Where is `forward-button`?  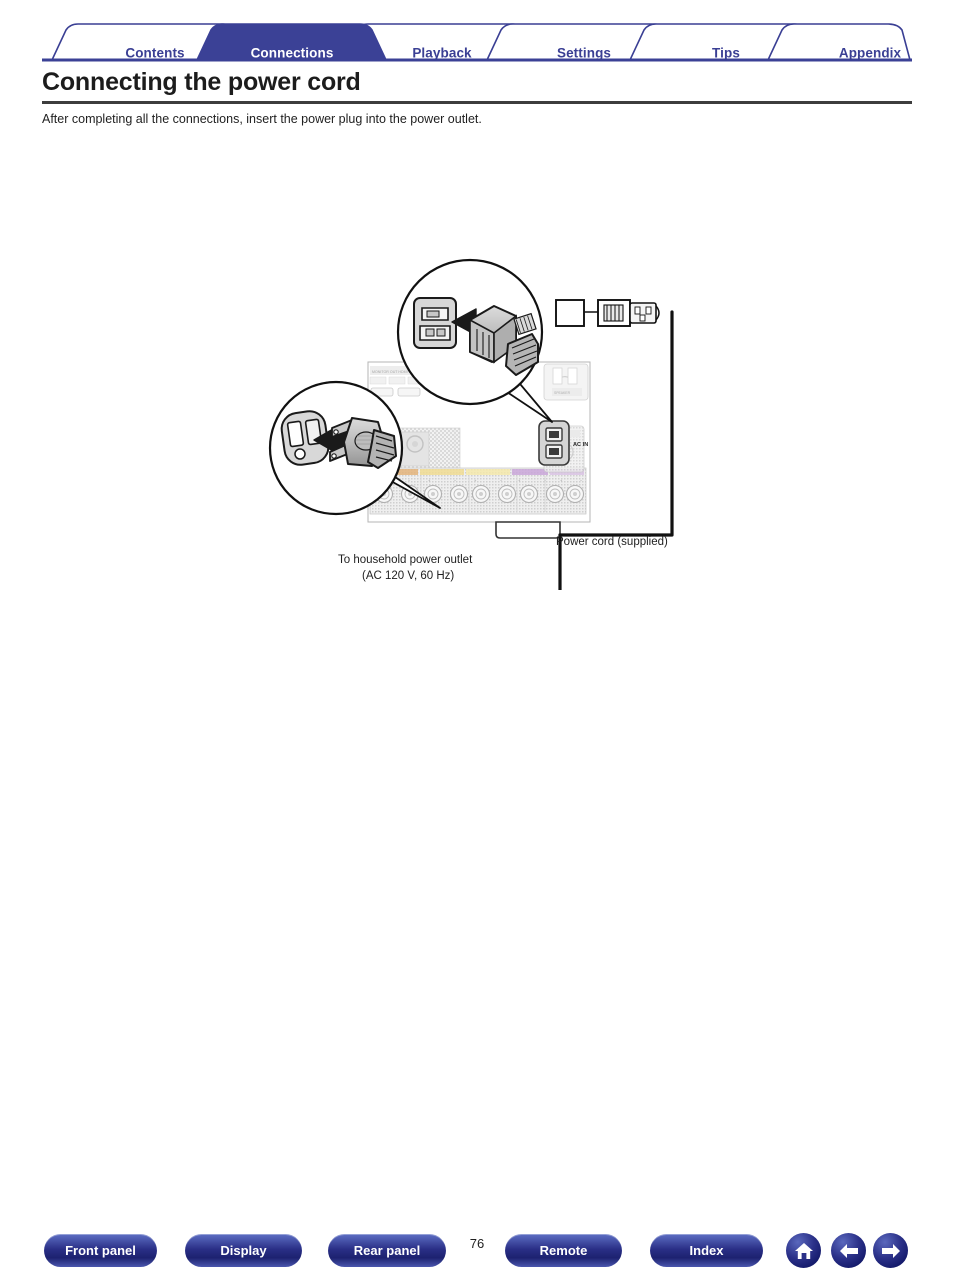 forward-button is located at coordinates (890, 1250).